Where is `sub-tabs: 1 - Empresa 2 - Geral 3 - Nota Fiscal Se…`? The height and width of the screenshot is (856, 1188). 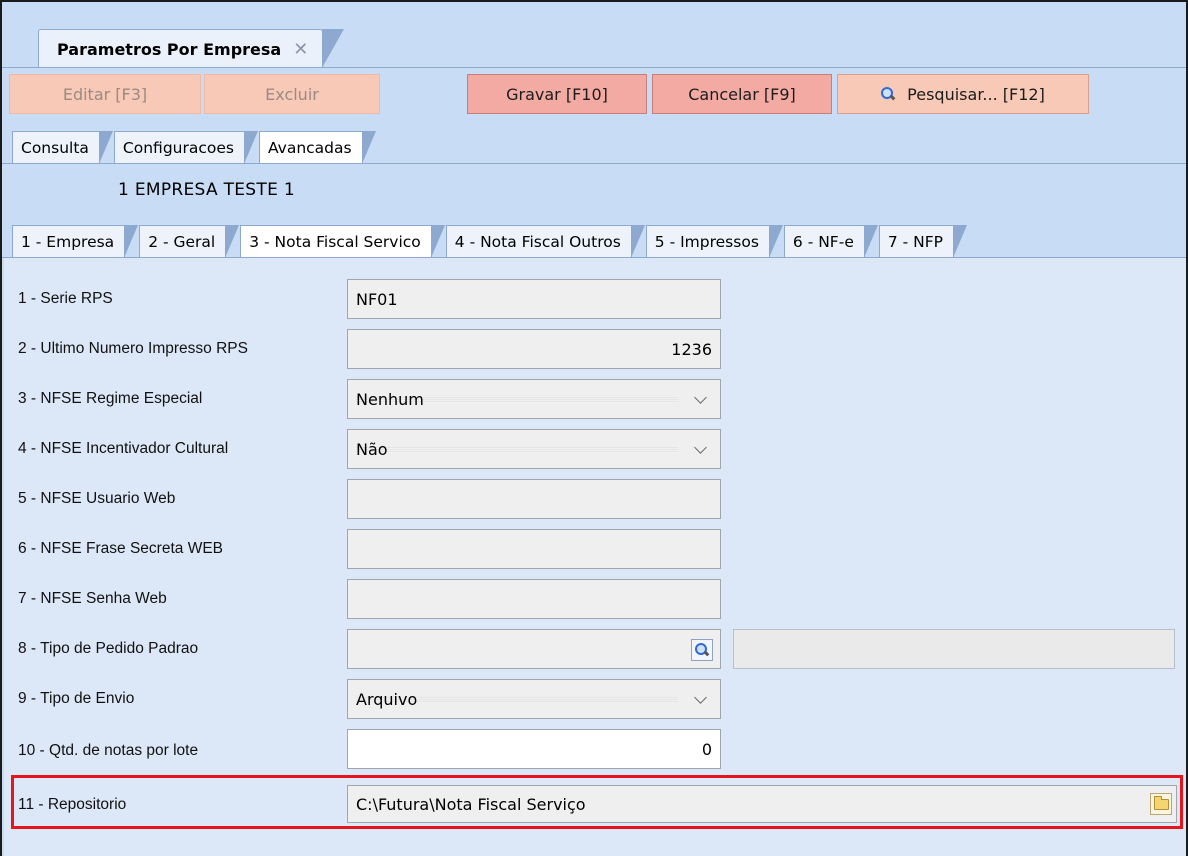 sub-tabs: 1 - Empresa 2 - Geral 3 - Nota Fiscal Se… is located at coordinates (490, 241).